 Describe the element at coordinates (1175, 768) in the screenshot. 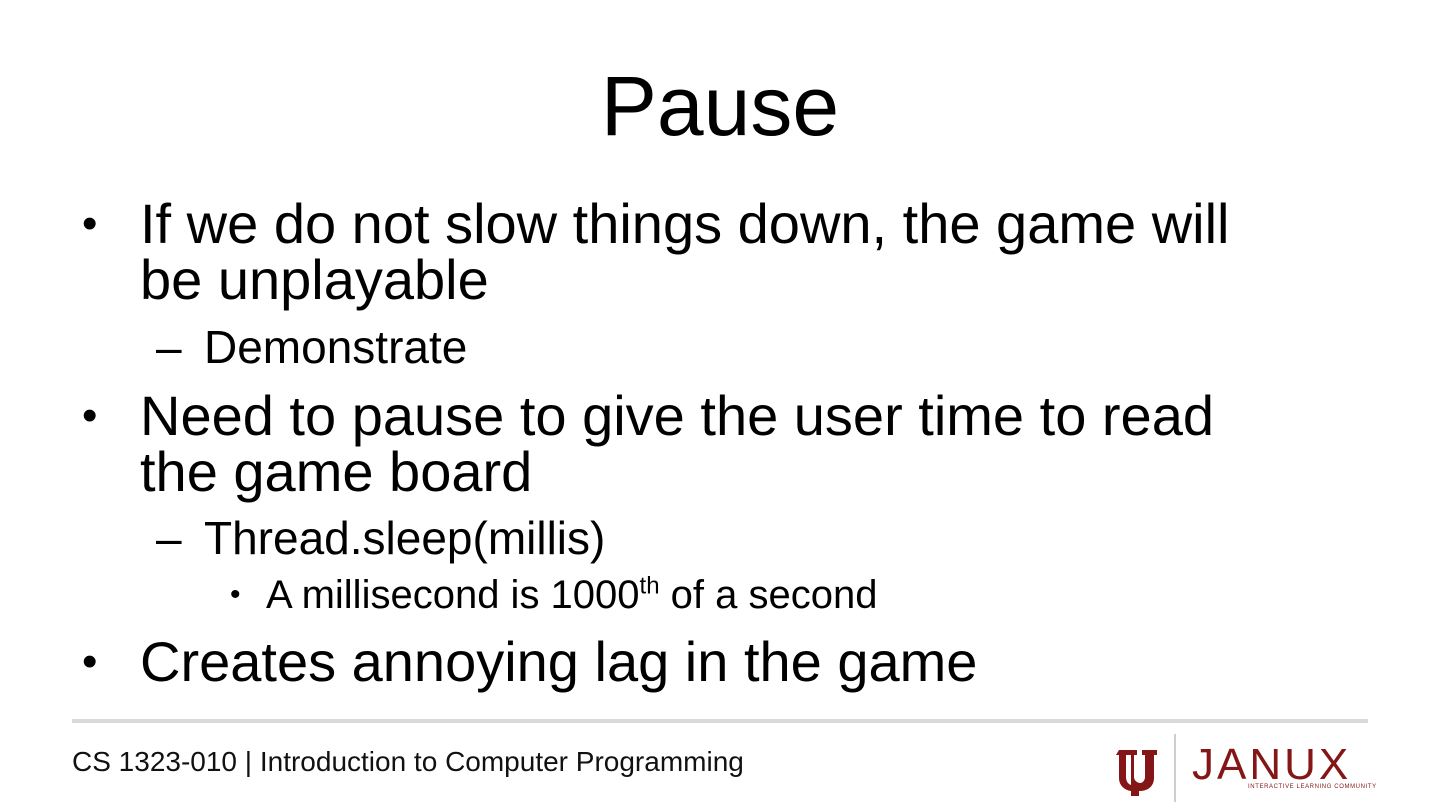

I see `logo-divider` at that location.